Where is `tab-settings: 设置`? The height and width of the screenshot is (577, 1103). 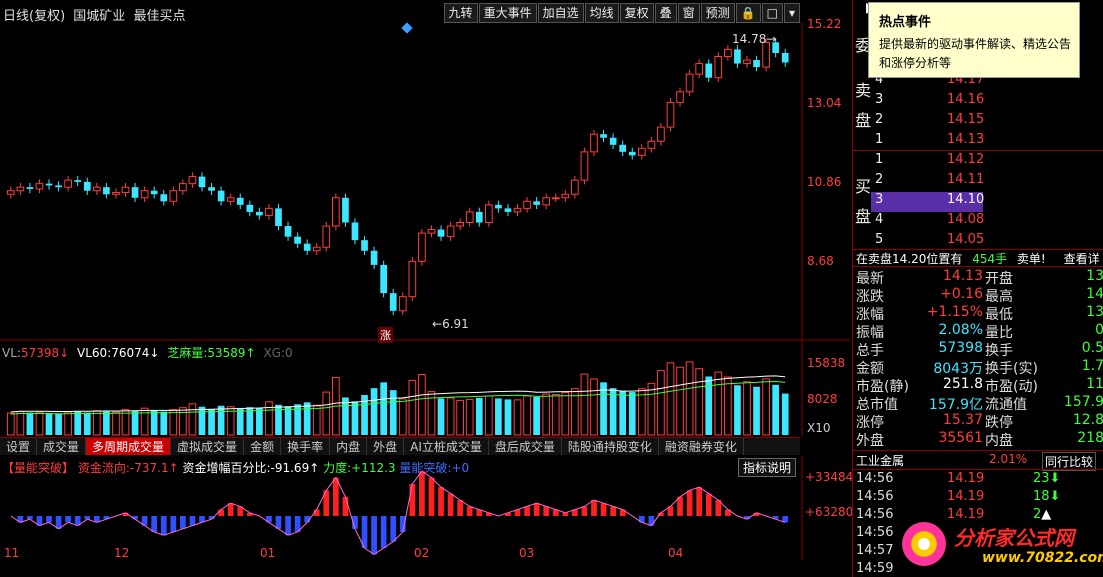 tab-settings: 设置 is located at coordinates (19, 446).